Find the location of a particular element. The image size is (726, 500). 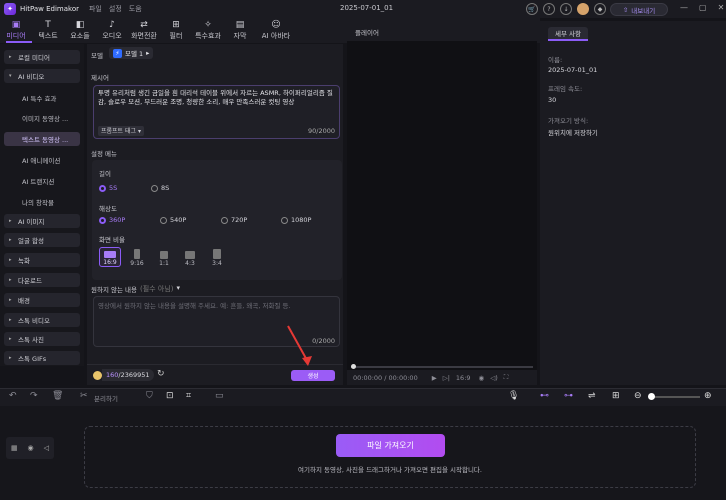

gift-icon: ◆ is located at coordinates (600, 9).